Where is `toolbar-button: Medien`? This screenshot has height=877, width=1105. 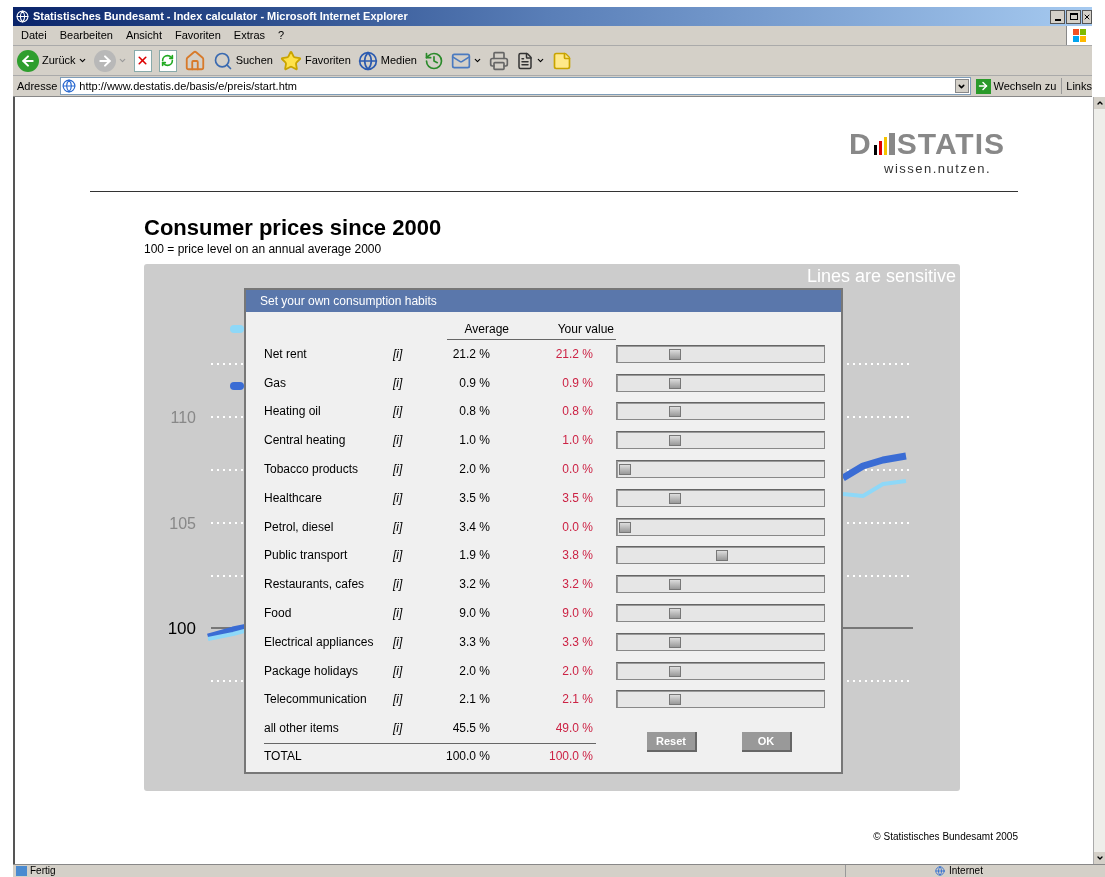 toolbar-button: Medien is located at coordinates (387, 60).